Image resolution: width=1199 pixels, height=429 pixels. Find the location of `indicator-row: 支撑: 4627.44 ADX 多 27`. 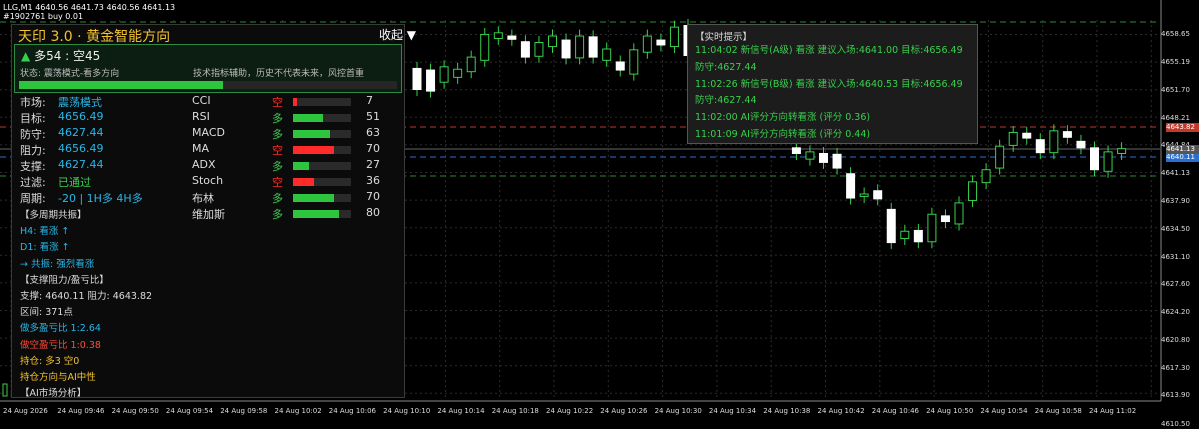

indicator-row: 支撑: 4627.44 ADX 多 27 is located at coordinates (205, 166).